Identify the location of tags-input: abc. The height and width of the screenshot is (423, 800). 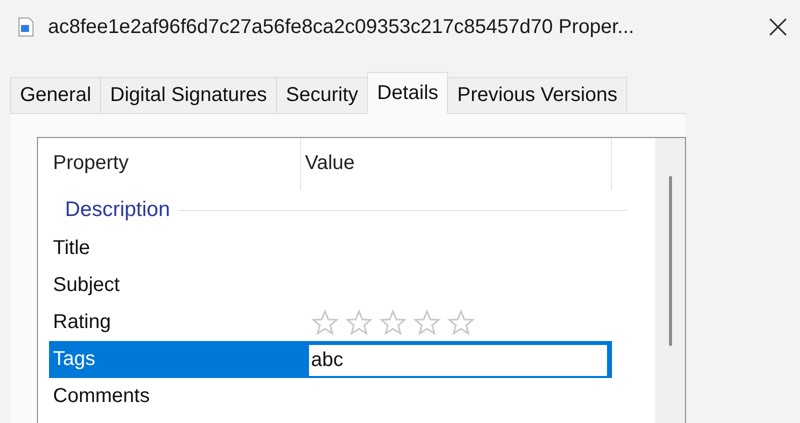
(458, 360).